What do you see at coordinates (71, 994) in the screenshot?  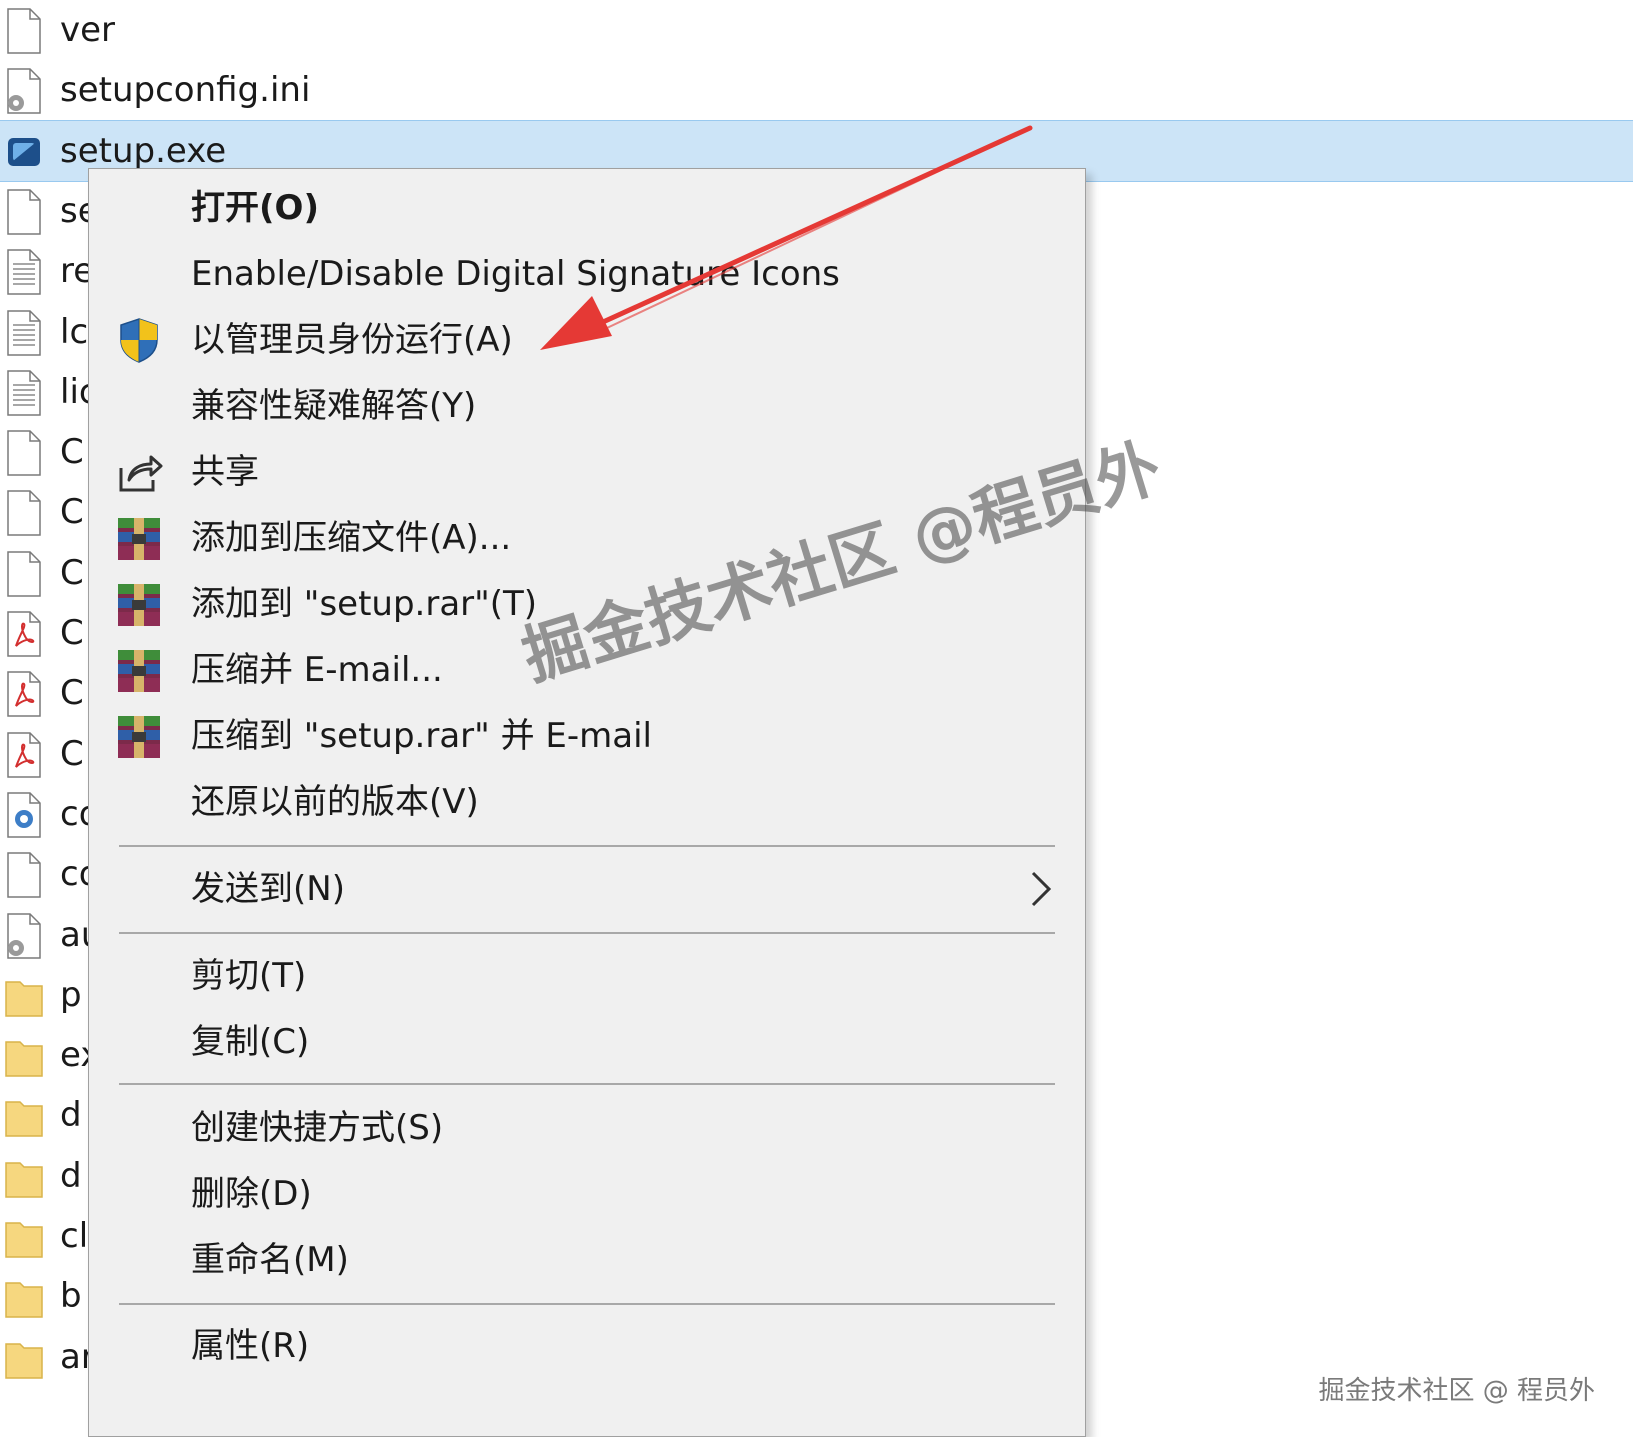 I see `file-name: p` at bounding box center [71, 994].